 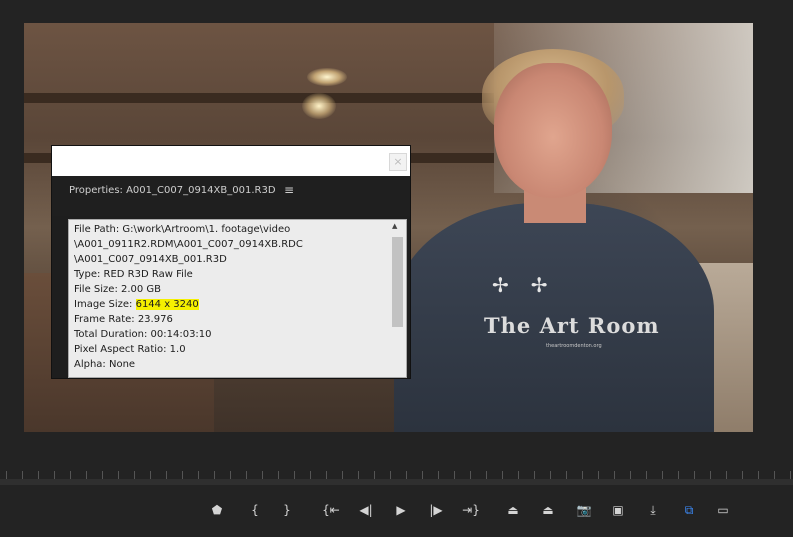 What do you see at coordinates (229, 304) in the screenshot?
I see `property-line-image-size: Image Size: 6144 x 3240` at bounding box center [229, 304].